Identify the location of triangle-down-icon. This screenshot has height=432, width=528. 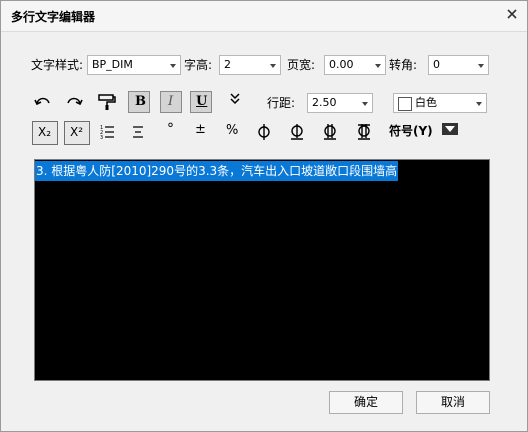
(450, 129).